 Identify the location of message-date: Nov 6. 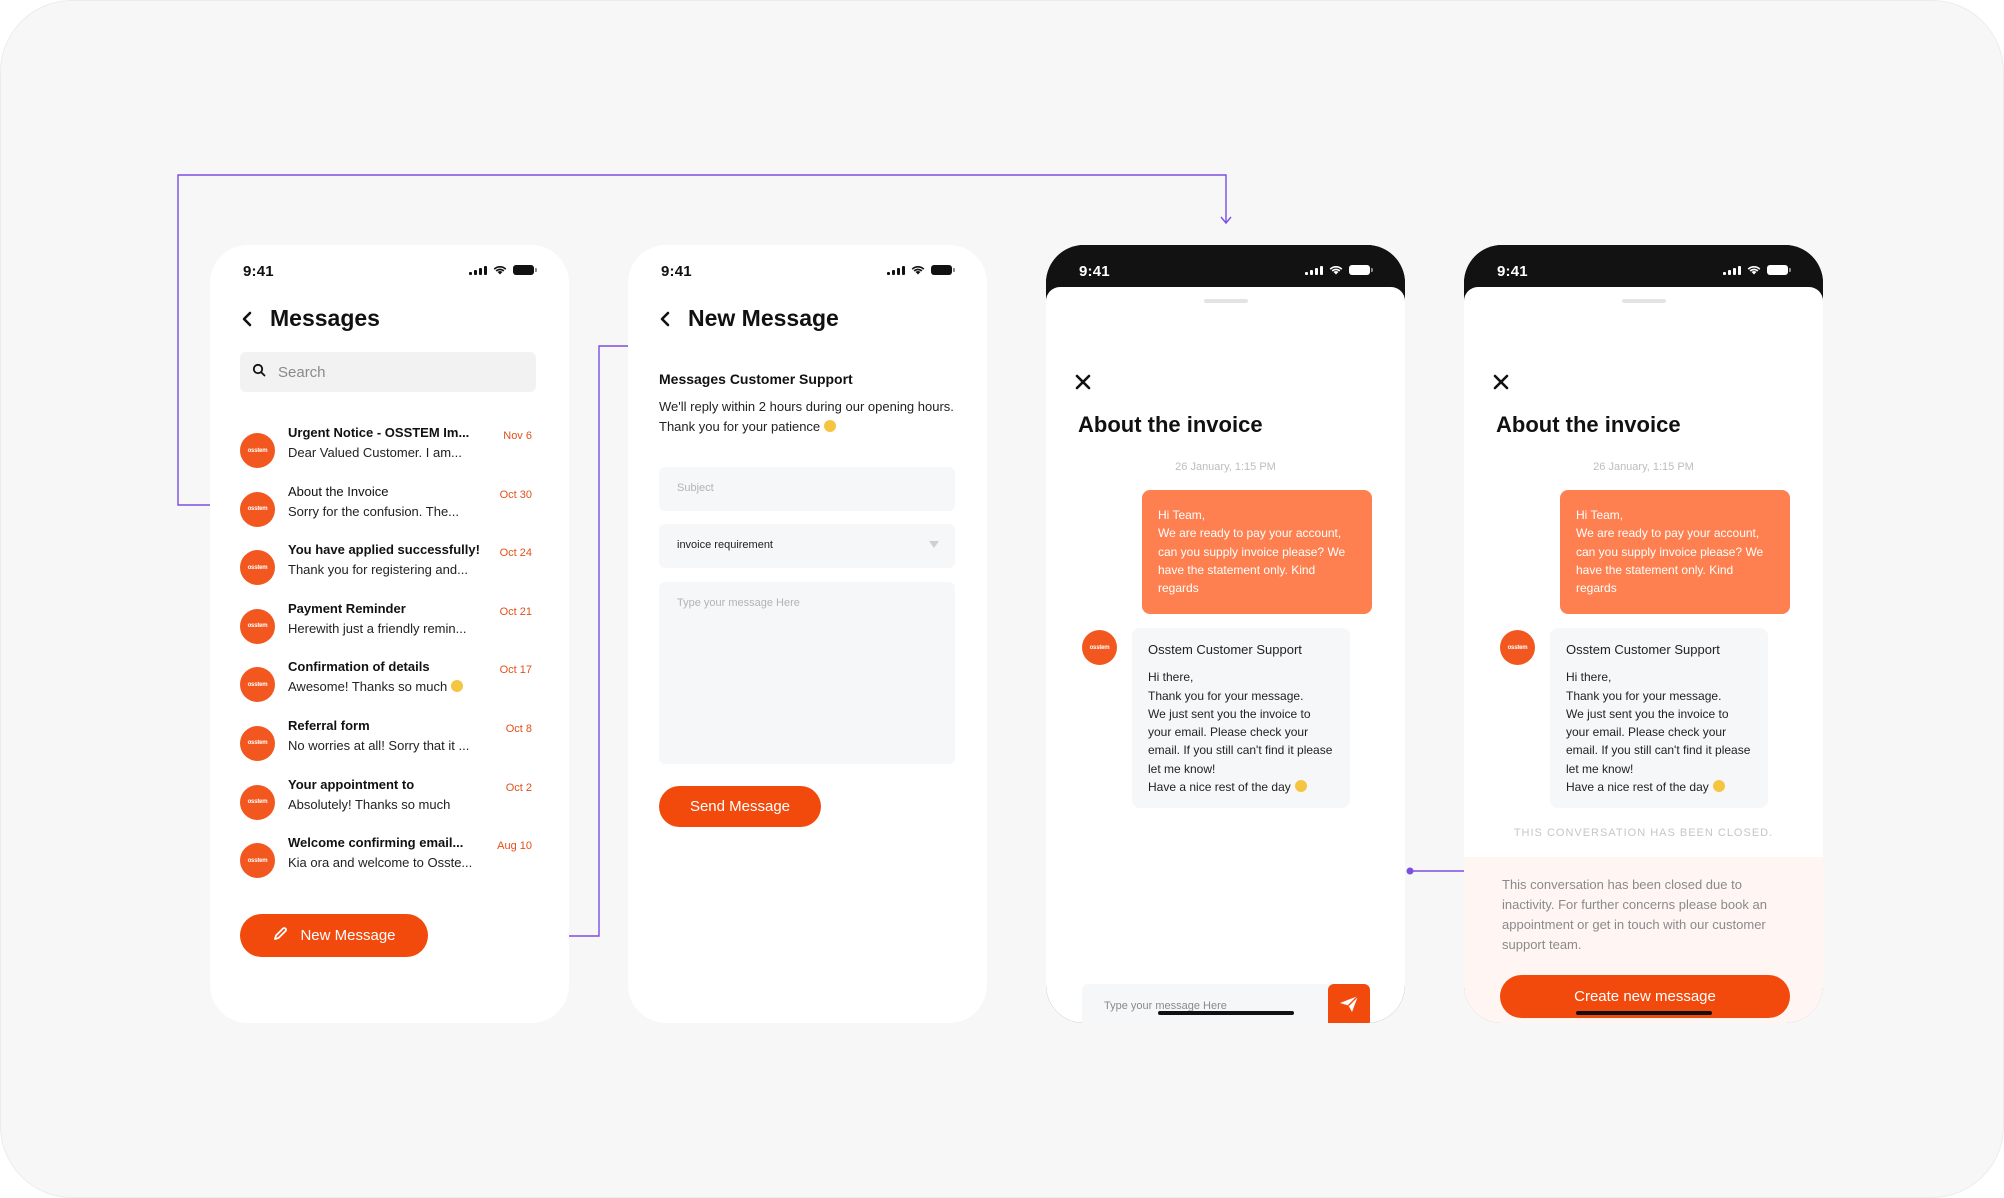
(517, 436).